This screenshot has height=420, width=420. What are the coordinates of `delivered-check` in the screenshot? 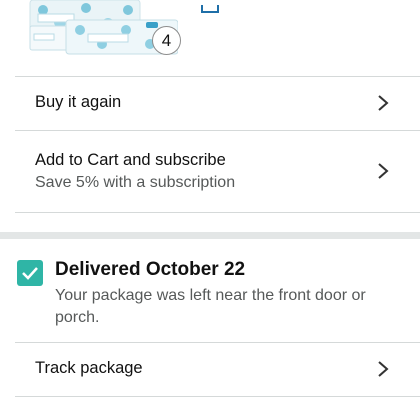 It's located at (30, 273).